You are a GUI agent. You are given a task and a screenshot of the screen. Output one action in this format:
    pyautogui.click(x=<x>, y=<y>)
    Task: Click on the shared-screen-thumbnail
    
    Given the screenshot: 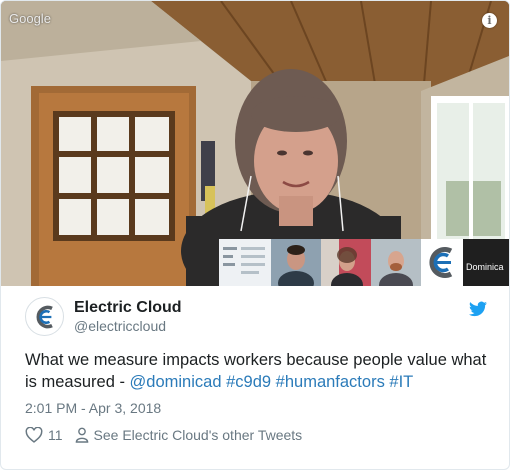 What is the action you would take?
    pyautogui.click(x=244, y=260)
    